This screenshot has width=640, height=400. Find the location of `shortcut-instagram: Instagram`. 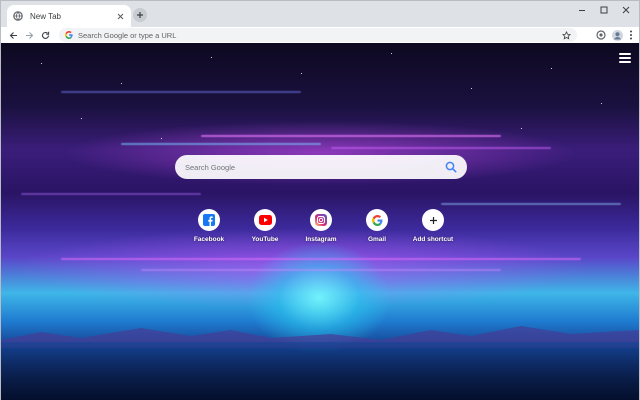

shortcut-instagram: Instagram is located at coordinates (321, 226).